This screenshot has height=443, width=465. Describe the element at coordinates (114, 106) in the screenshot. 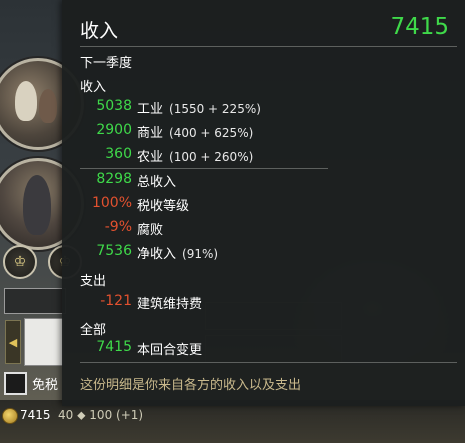

I see `row-value: 5038` at that location.